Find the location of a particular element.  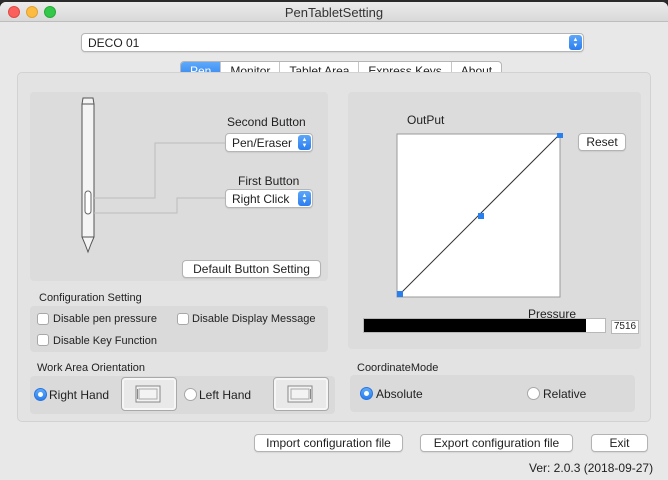

exit-button: Exit is located at coordinates (619, 443).